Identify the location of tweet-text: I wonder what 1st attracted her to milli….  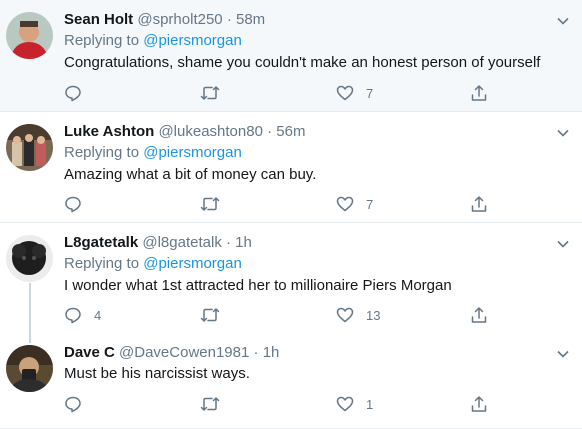
(258, 285).